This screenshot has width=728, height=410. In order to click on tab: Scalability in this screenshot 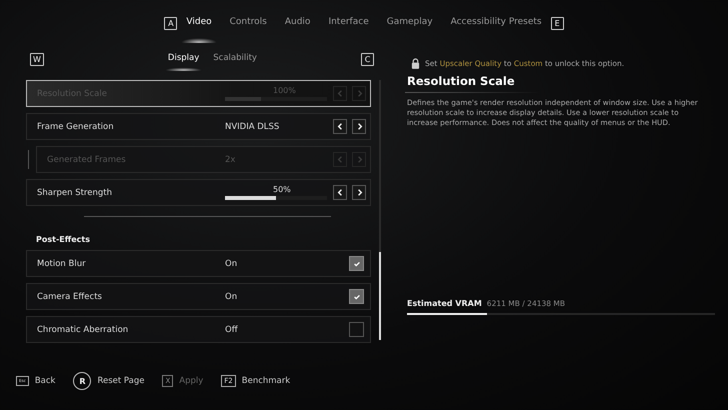, I will do `click(235, 59)`.